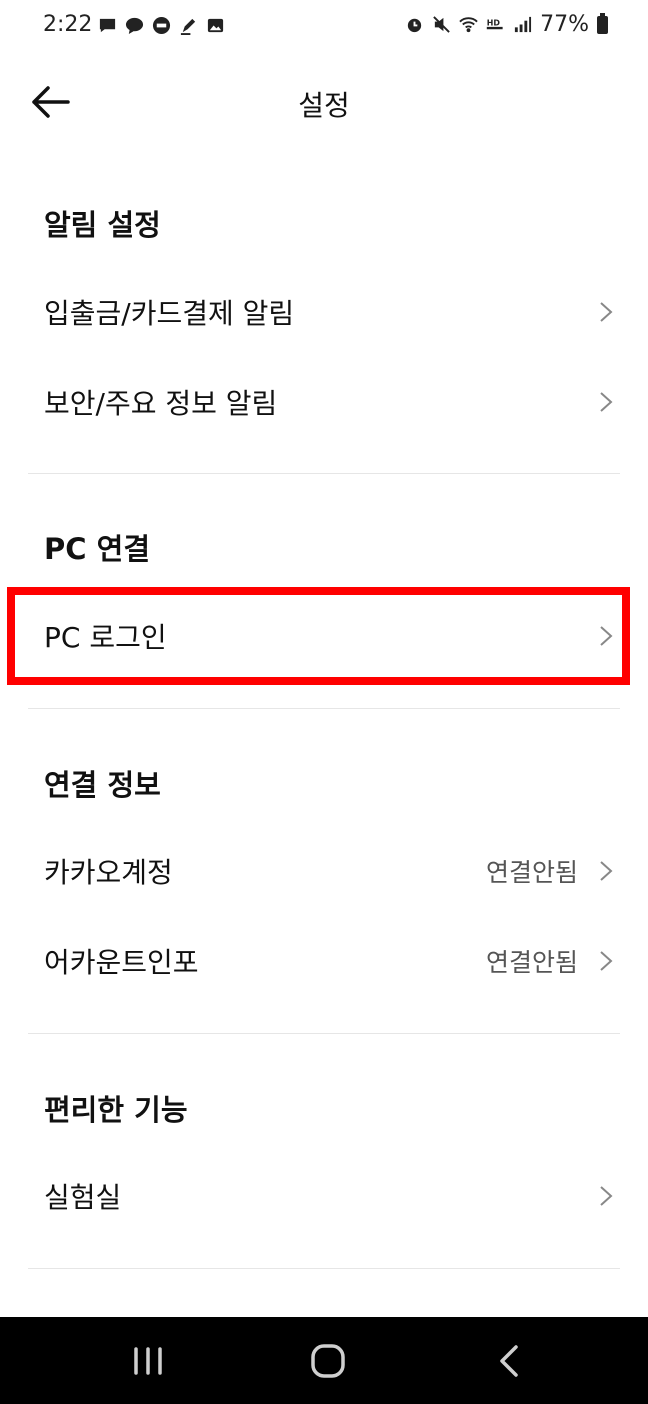  What do you see at coordinates (324, 636) in the screenshot?
I see `row-pc-login: PC 로그인` at bounding box center [324, 636].